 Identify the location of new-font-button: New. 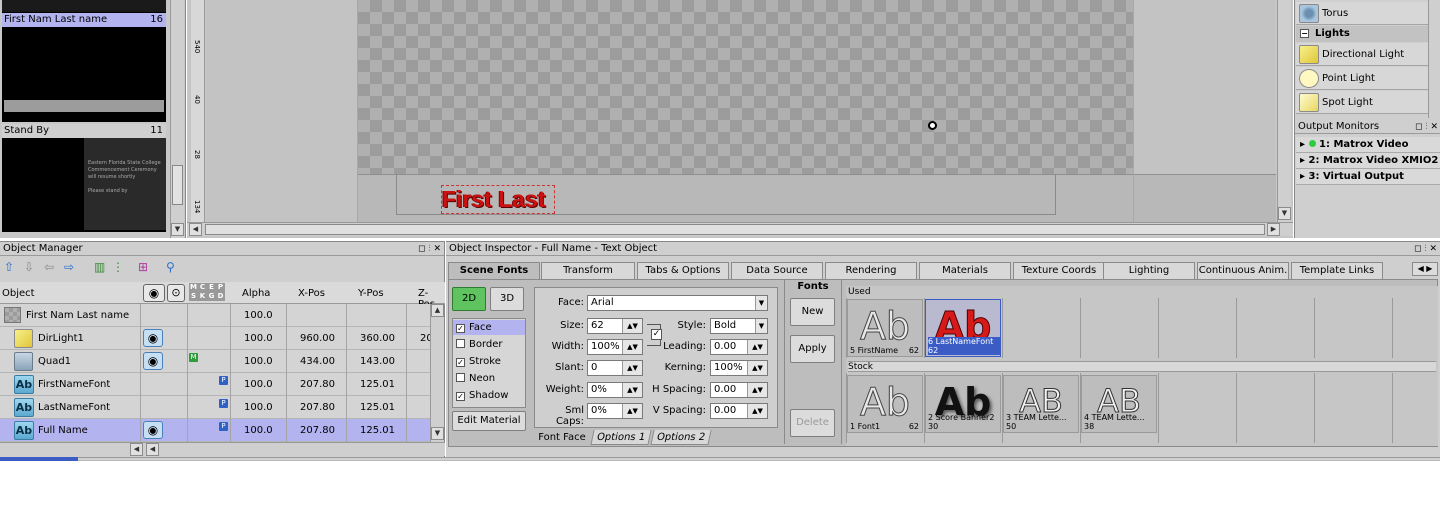
(812, 312).